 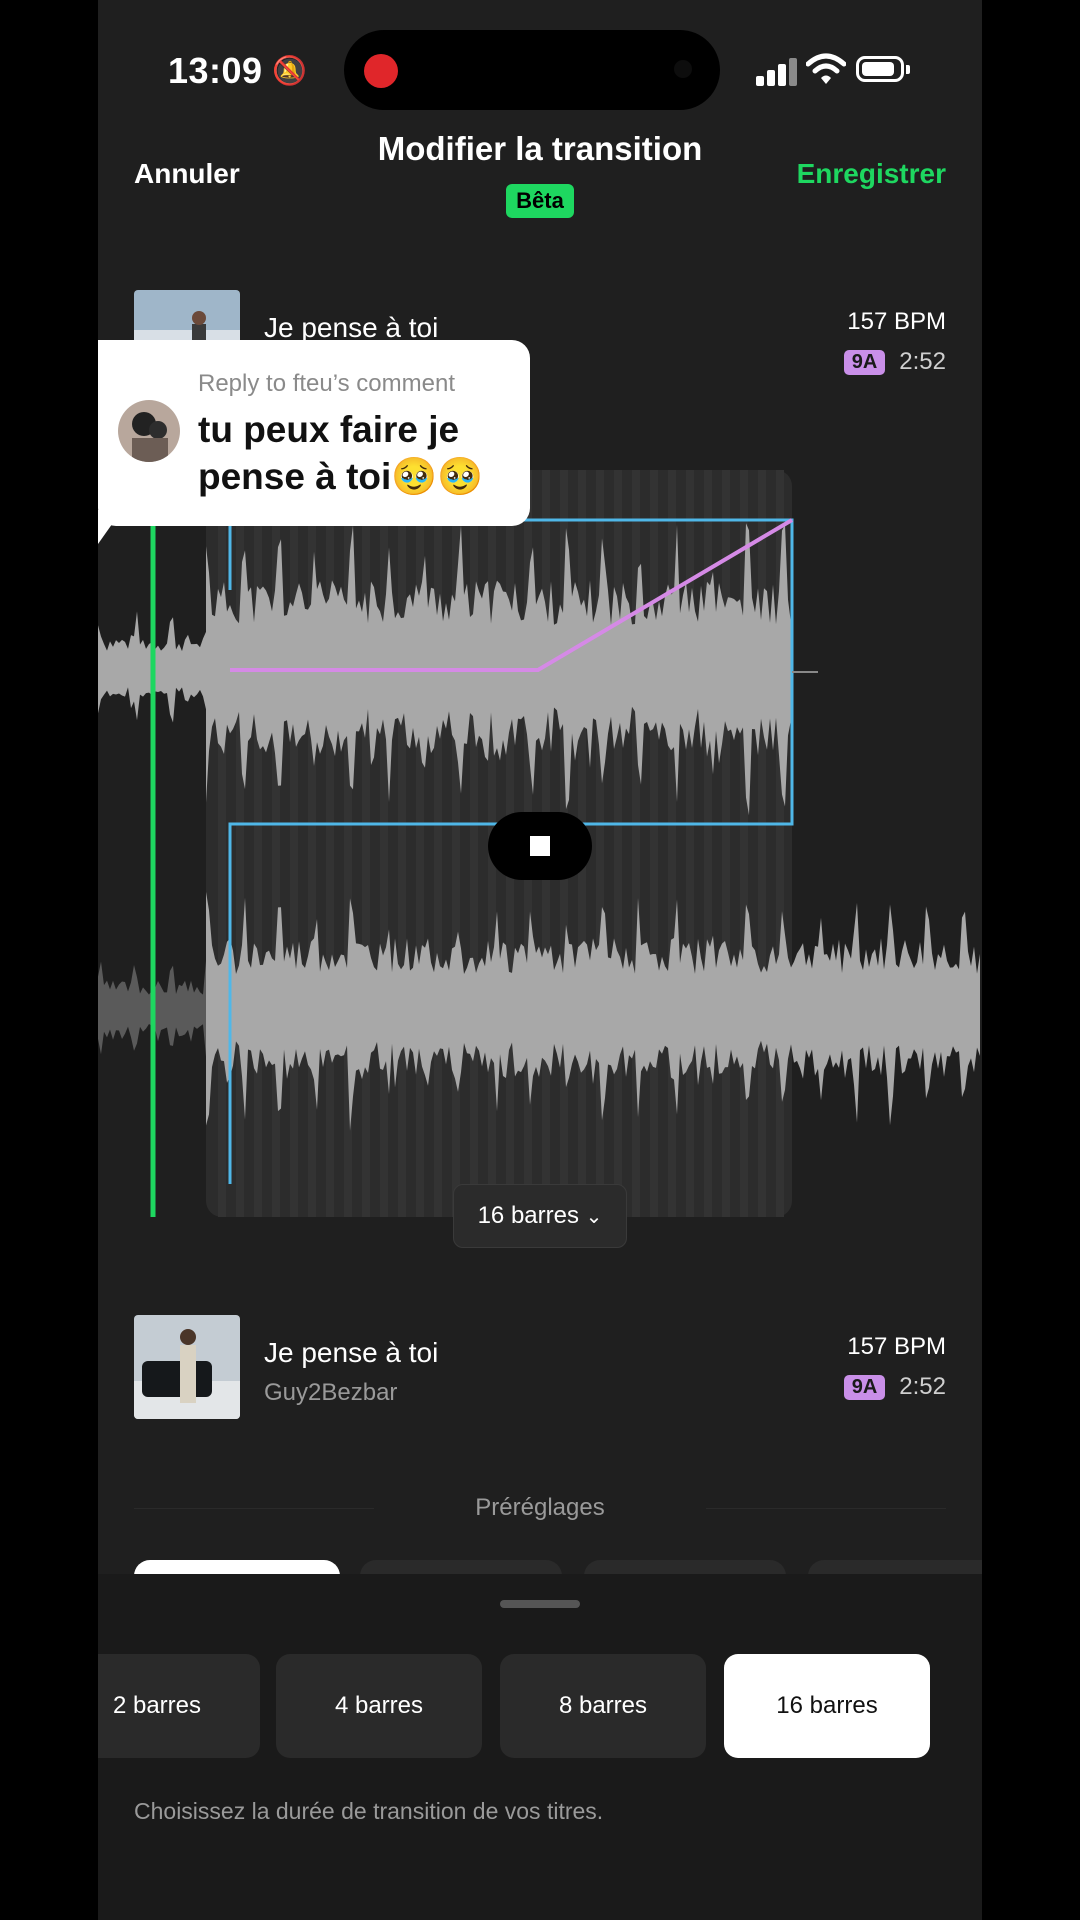 I want to click on option-8-barres: 8 barres, so click(x=603, y=1706).